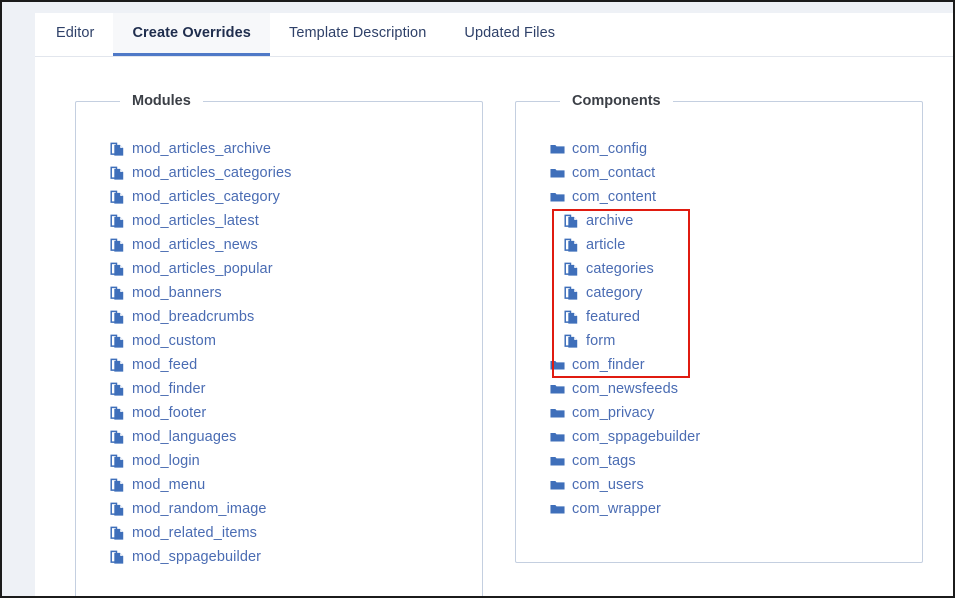 The width and height of the screenshot is (955, 598). I want to click on list-item: mod_articles_archive, so click(279, 149).